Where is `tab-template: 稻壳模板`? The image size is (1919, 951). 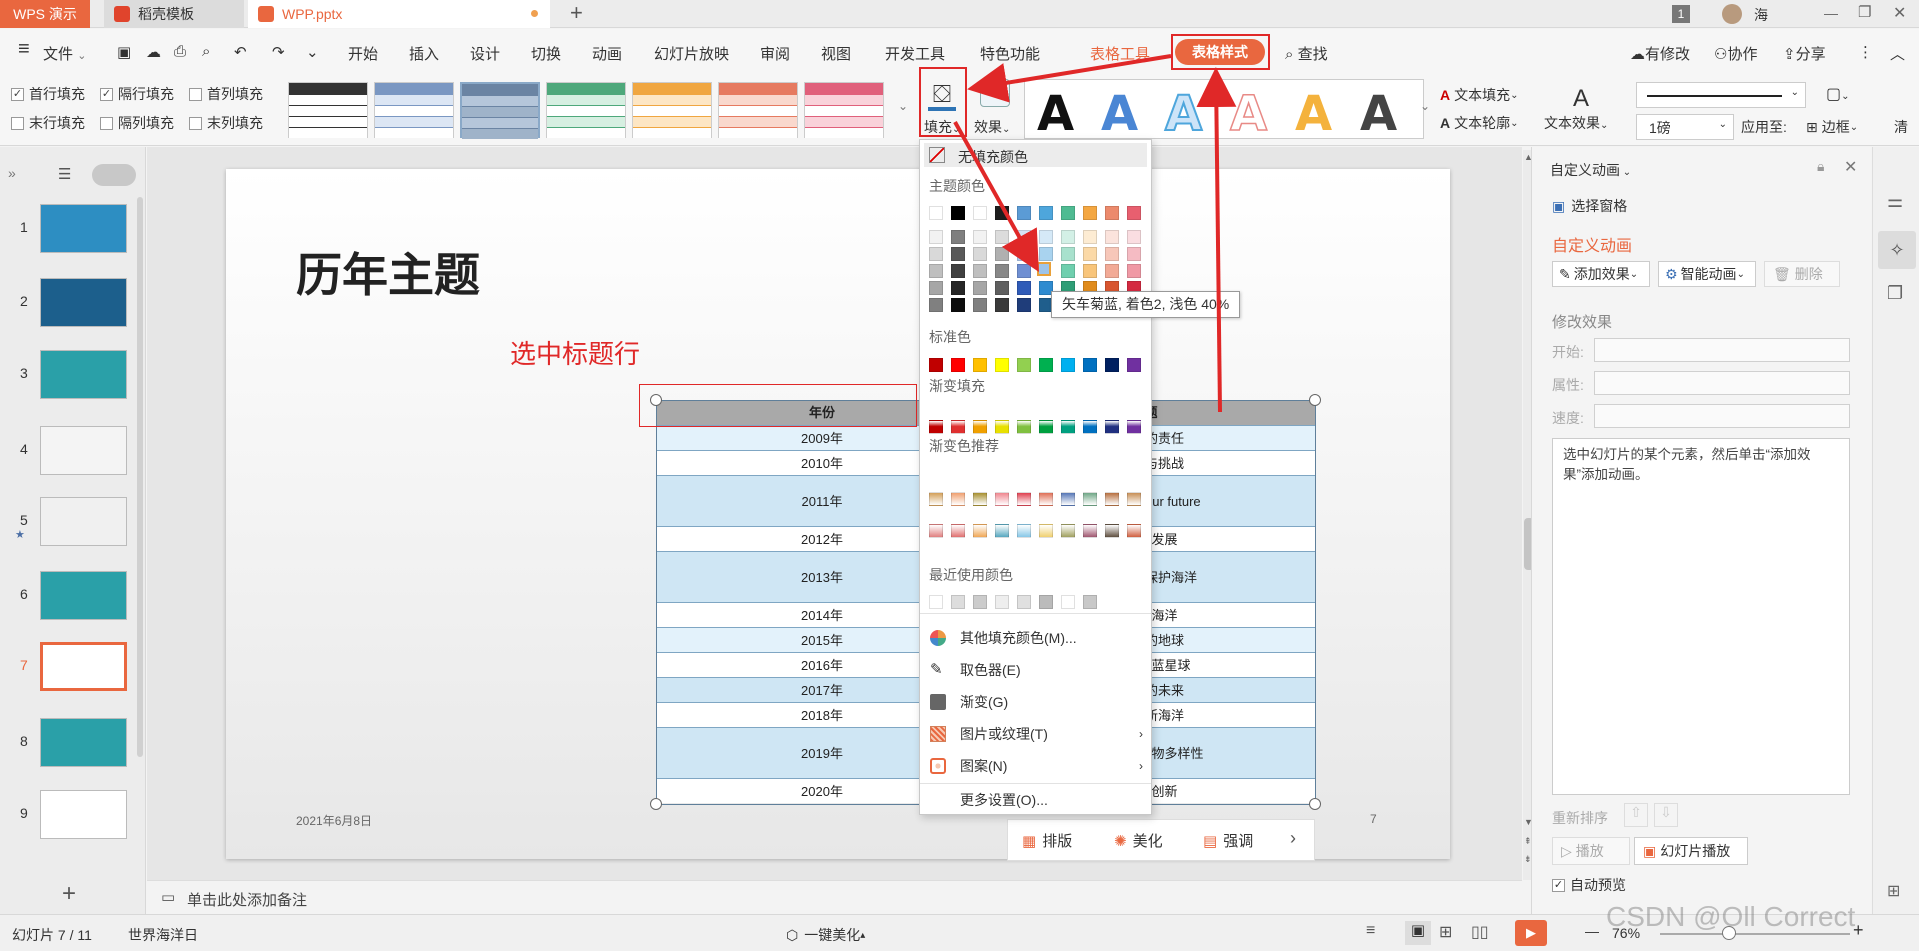
tab-template: 稻壳模板 is located at coordinates (174, 14).